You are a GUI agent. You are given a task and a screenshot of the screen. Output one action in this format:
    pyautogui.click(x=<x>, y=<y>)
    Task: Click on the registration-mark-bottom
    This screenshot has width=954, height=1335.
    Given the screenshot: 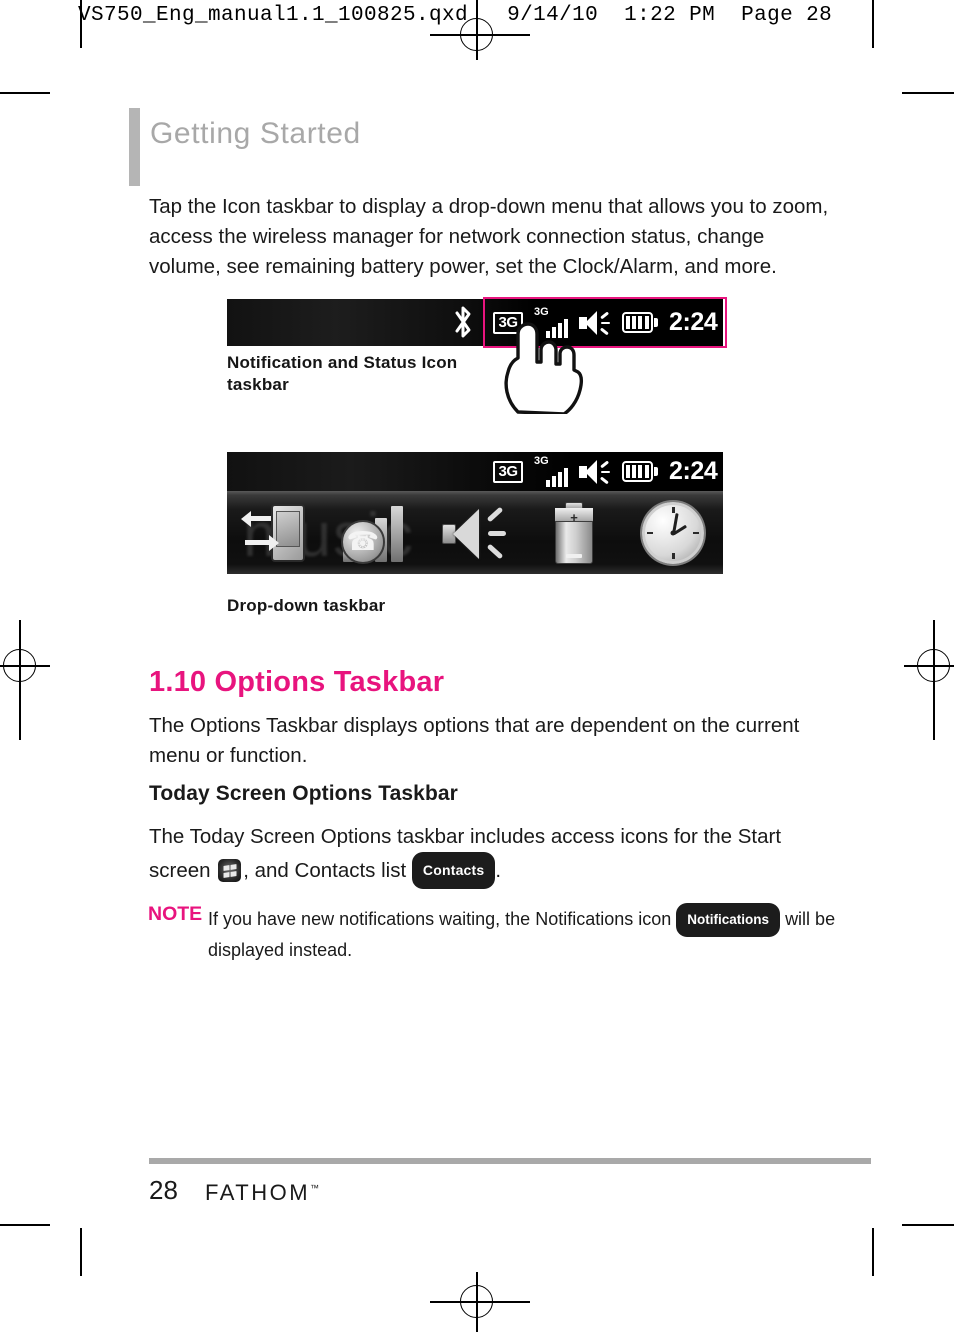 What is the action you would take?
    pyautogui.click(x=480, y=1302)
    